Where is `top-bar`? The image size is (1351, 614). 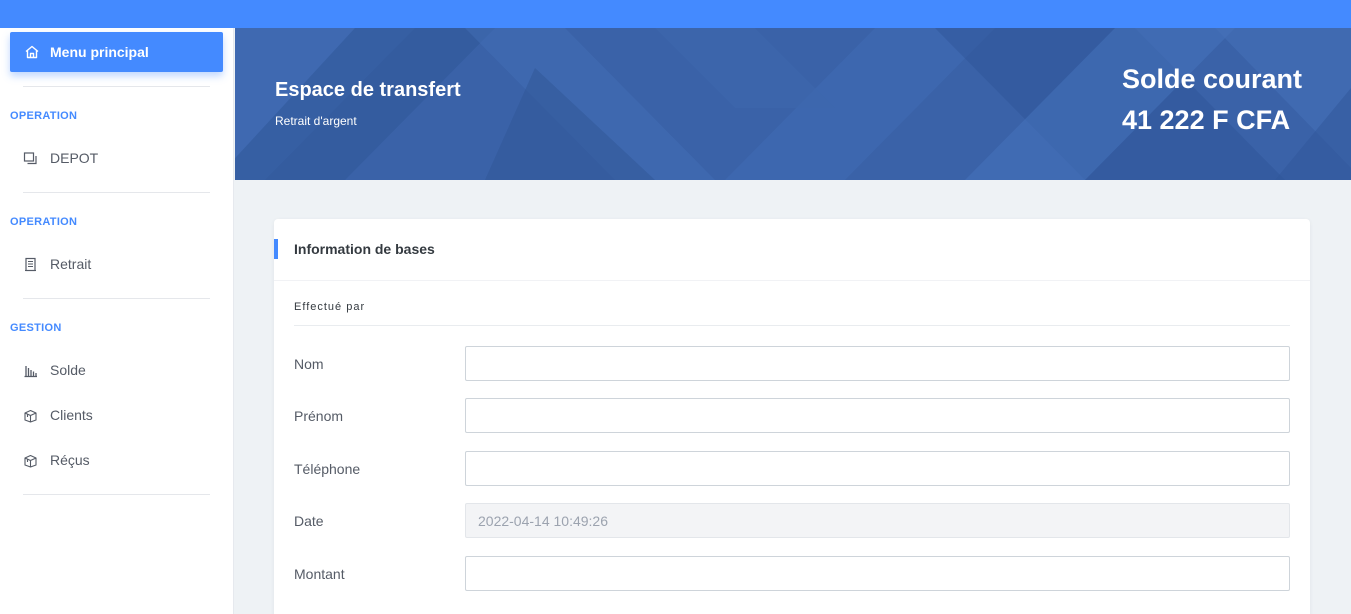
top-bar is located at coordinates (675, 14).